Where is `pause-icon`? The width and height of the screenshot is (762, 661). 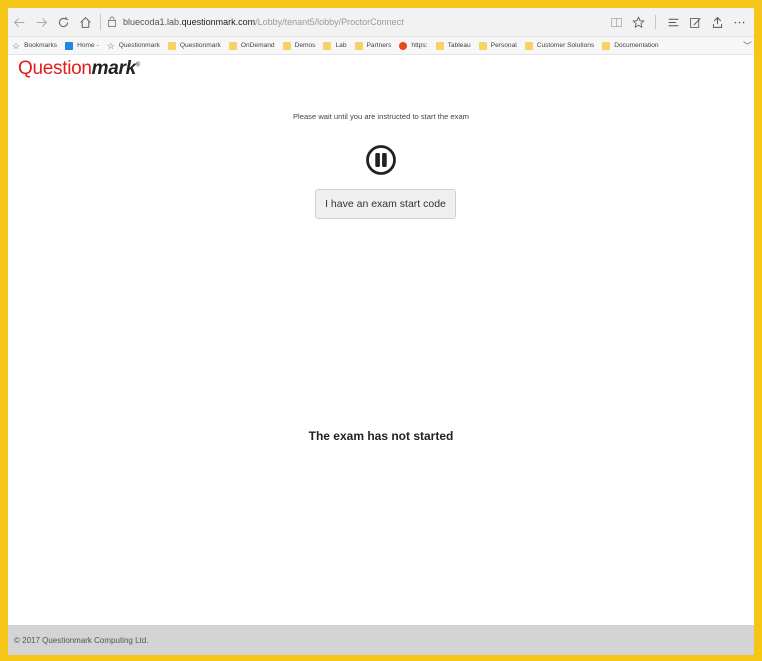 pause-icon is located at coordinates (381, 160).